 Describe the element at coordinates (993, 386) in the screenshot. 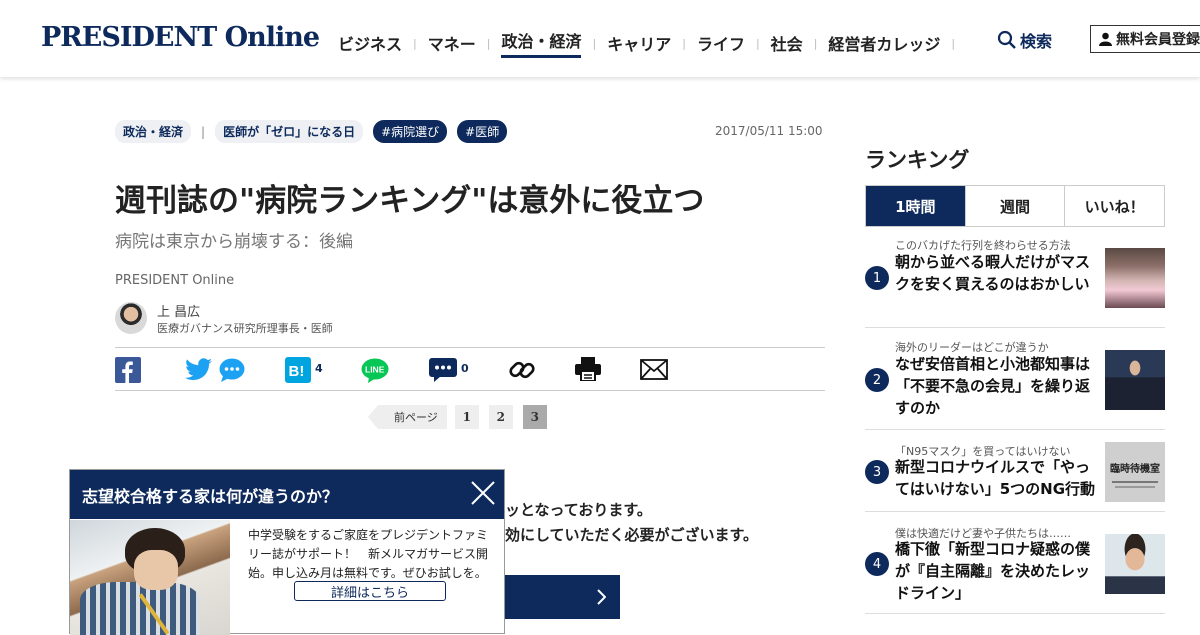

I see `rank-headline: なぜ安倍首相と小池都知事は「不要不急の会見」を繰り返すのか` at that location.